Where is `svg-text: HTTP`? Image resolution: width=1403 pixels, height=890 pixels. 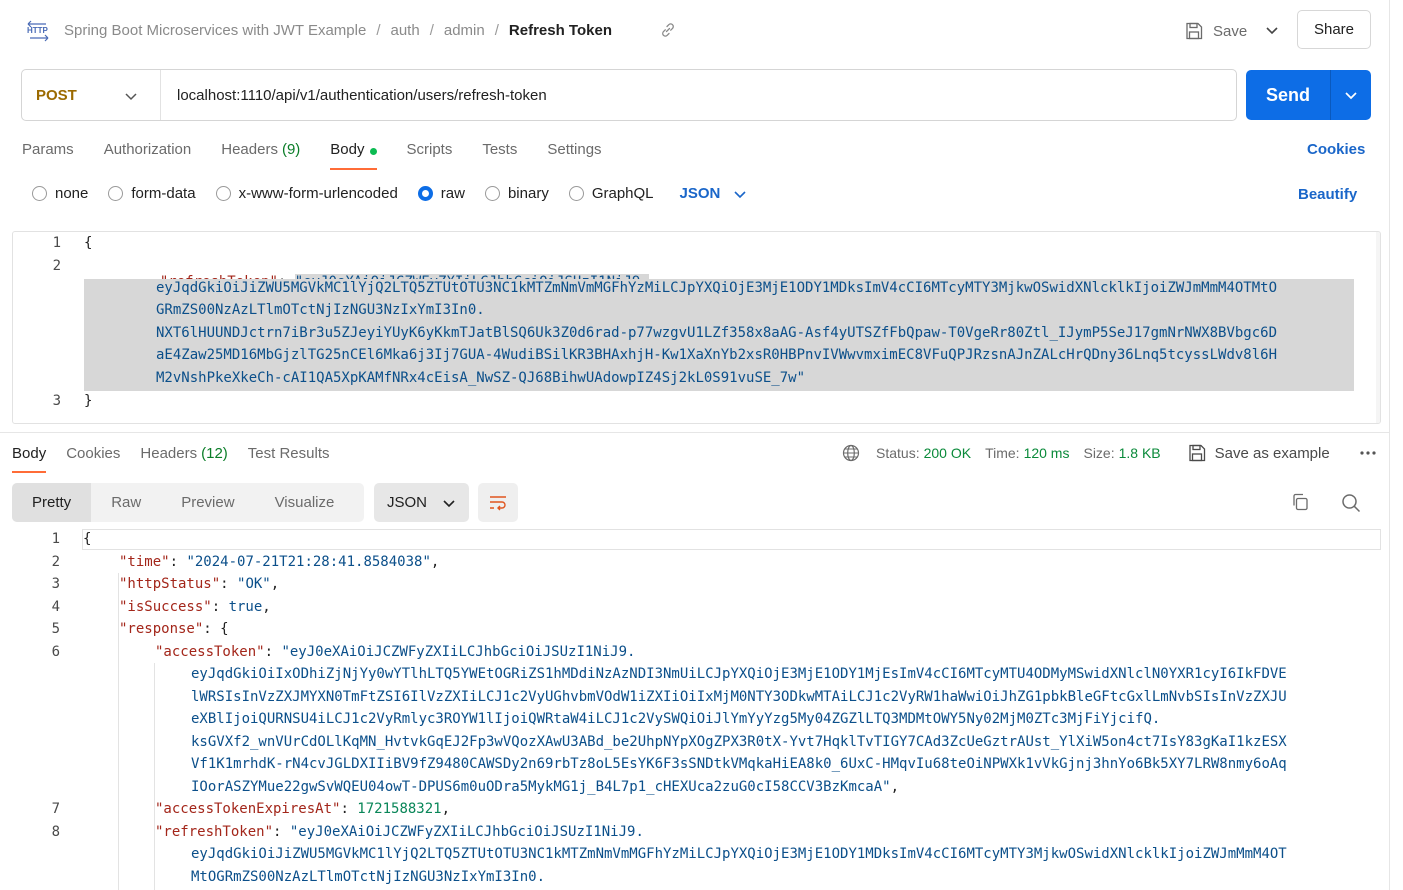
svg-text: HTTP is located at coordinates (38, 30).